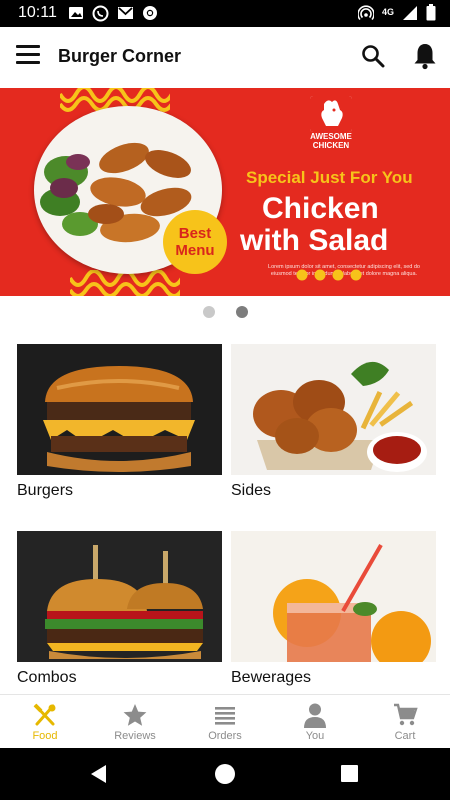  Describe the element at coordinates (225, 57) in the screenshot. I see `app-bar: Burger Corner` at that location.